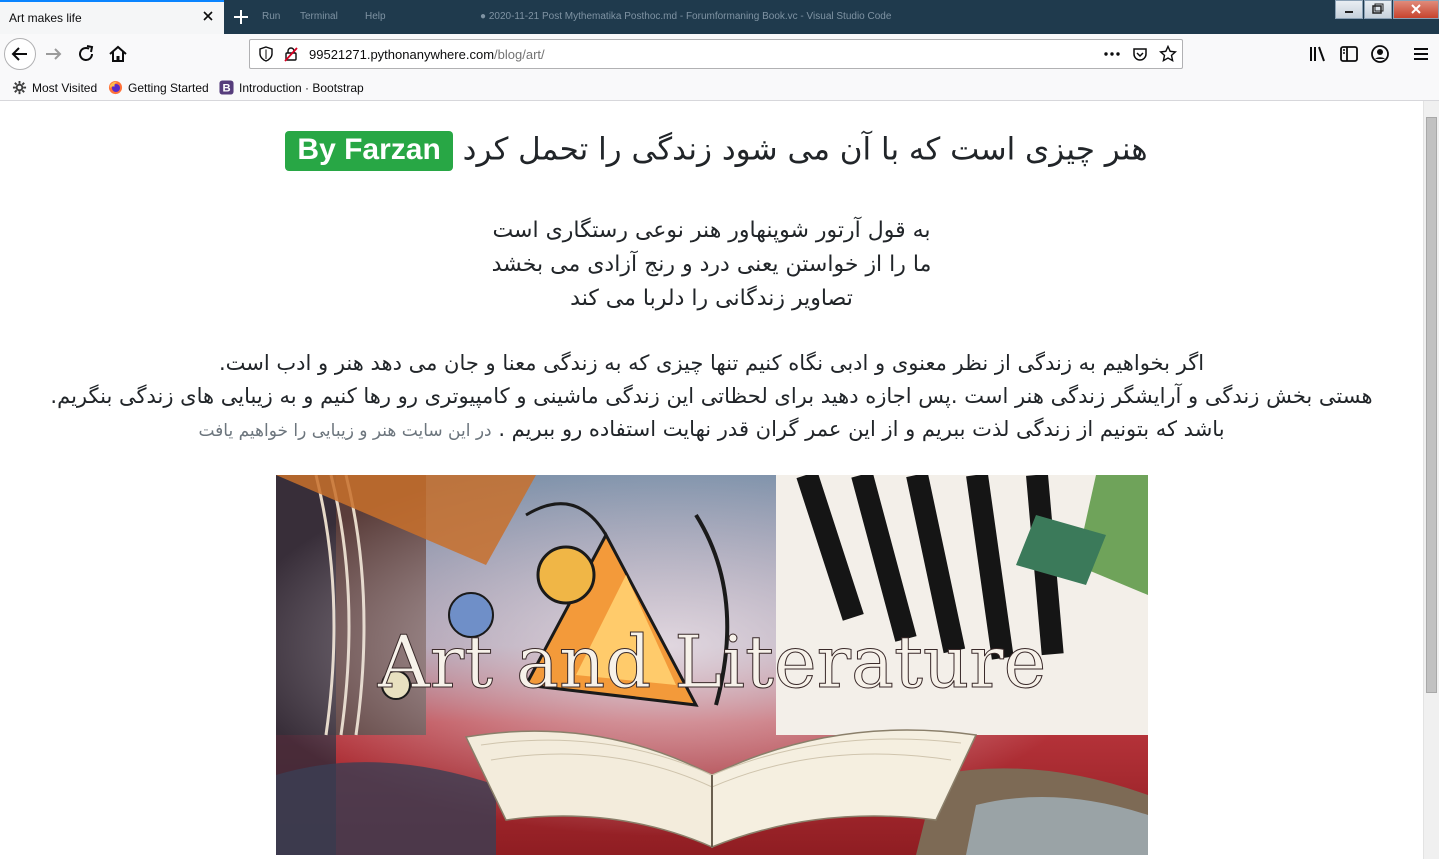 This screenshot has height=859, width=1439. What do you see at coordinates (168, 87) in the screenshot?
I see `bookmark-label: Getting Started` at bounding box center [168, 87].